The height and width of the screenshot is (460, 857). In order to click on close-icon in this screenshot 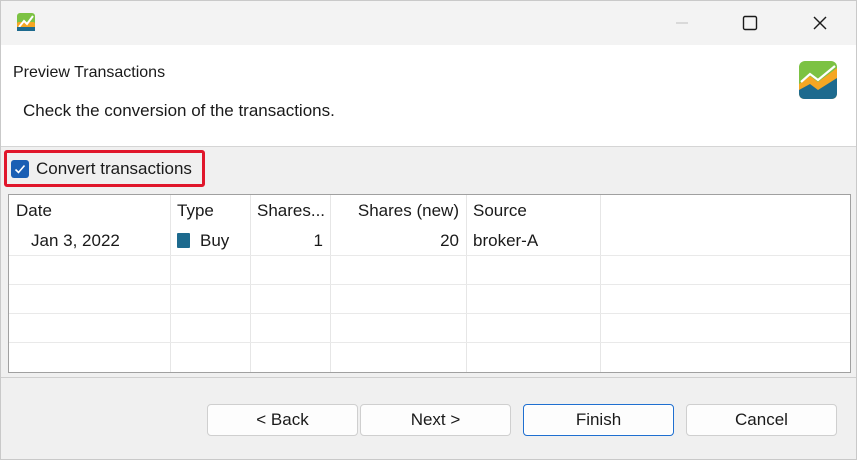, I will do `click(820, 23)`.